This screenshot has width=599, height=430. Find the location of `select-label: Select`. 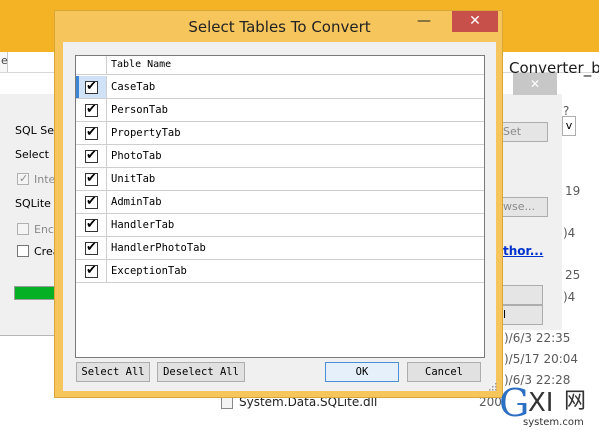

select-label: Select is located at coordinates (32, 154).